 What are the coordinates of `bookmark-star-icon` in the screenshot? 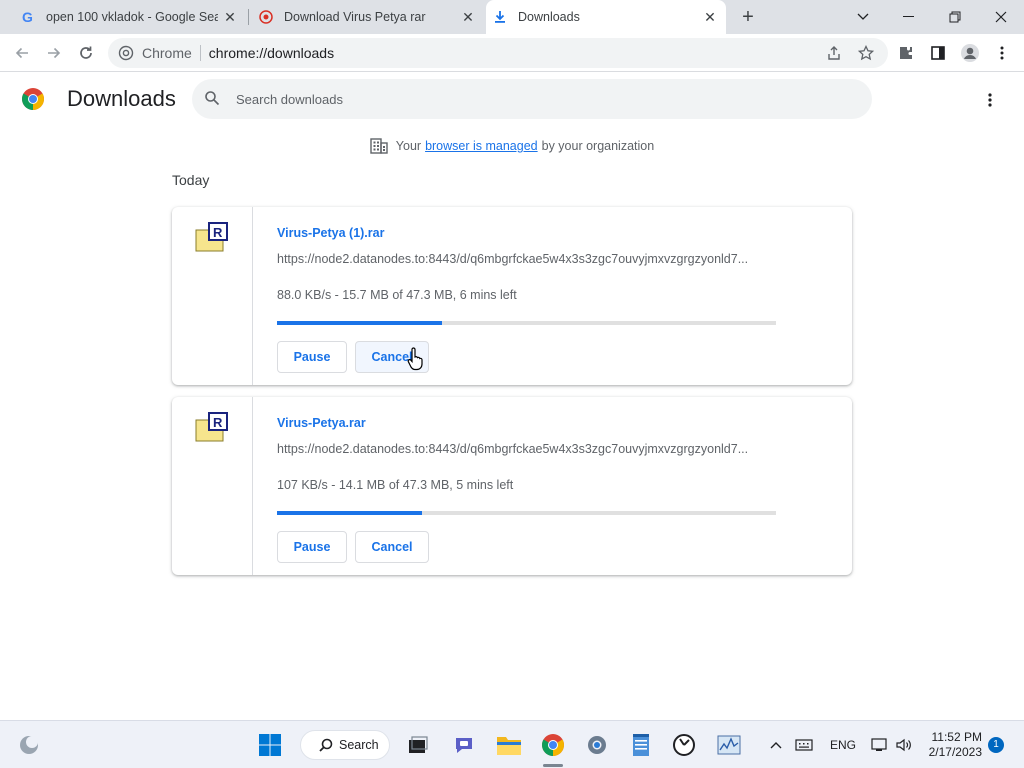 It's located at (866, 53).